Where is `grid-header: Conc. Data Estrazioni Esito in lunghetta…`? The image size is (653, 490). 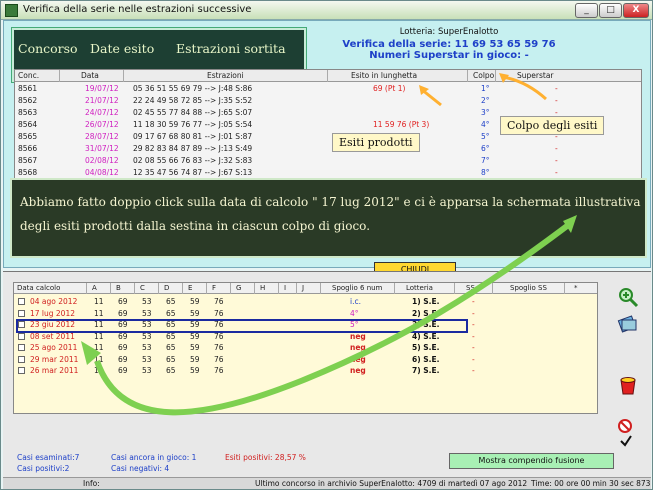 grid-header: Conc. Data Estrazioni Esito in lunghetta… is located at coordinates (328, 76).